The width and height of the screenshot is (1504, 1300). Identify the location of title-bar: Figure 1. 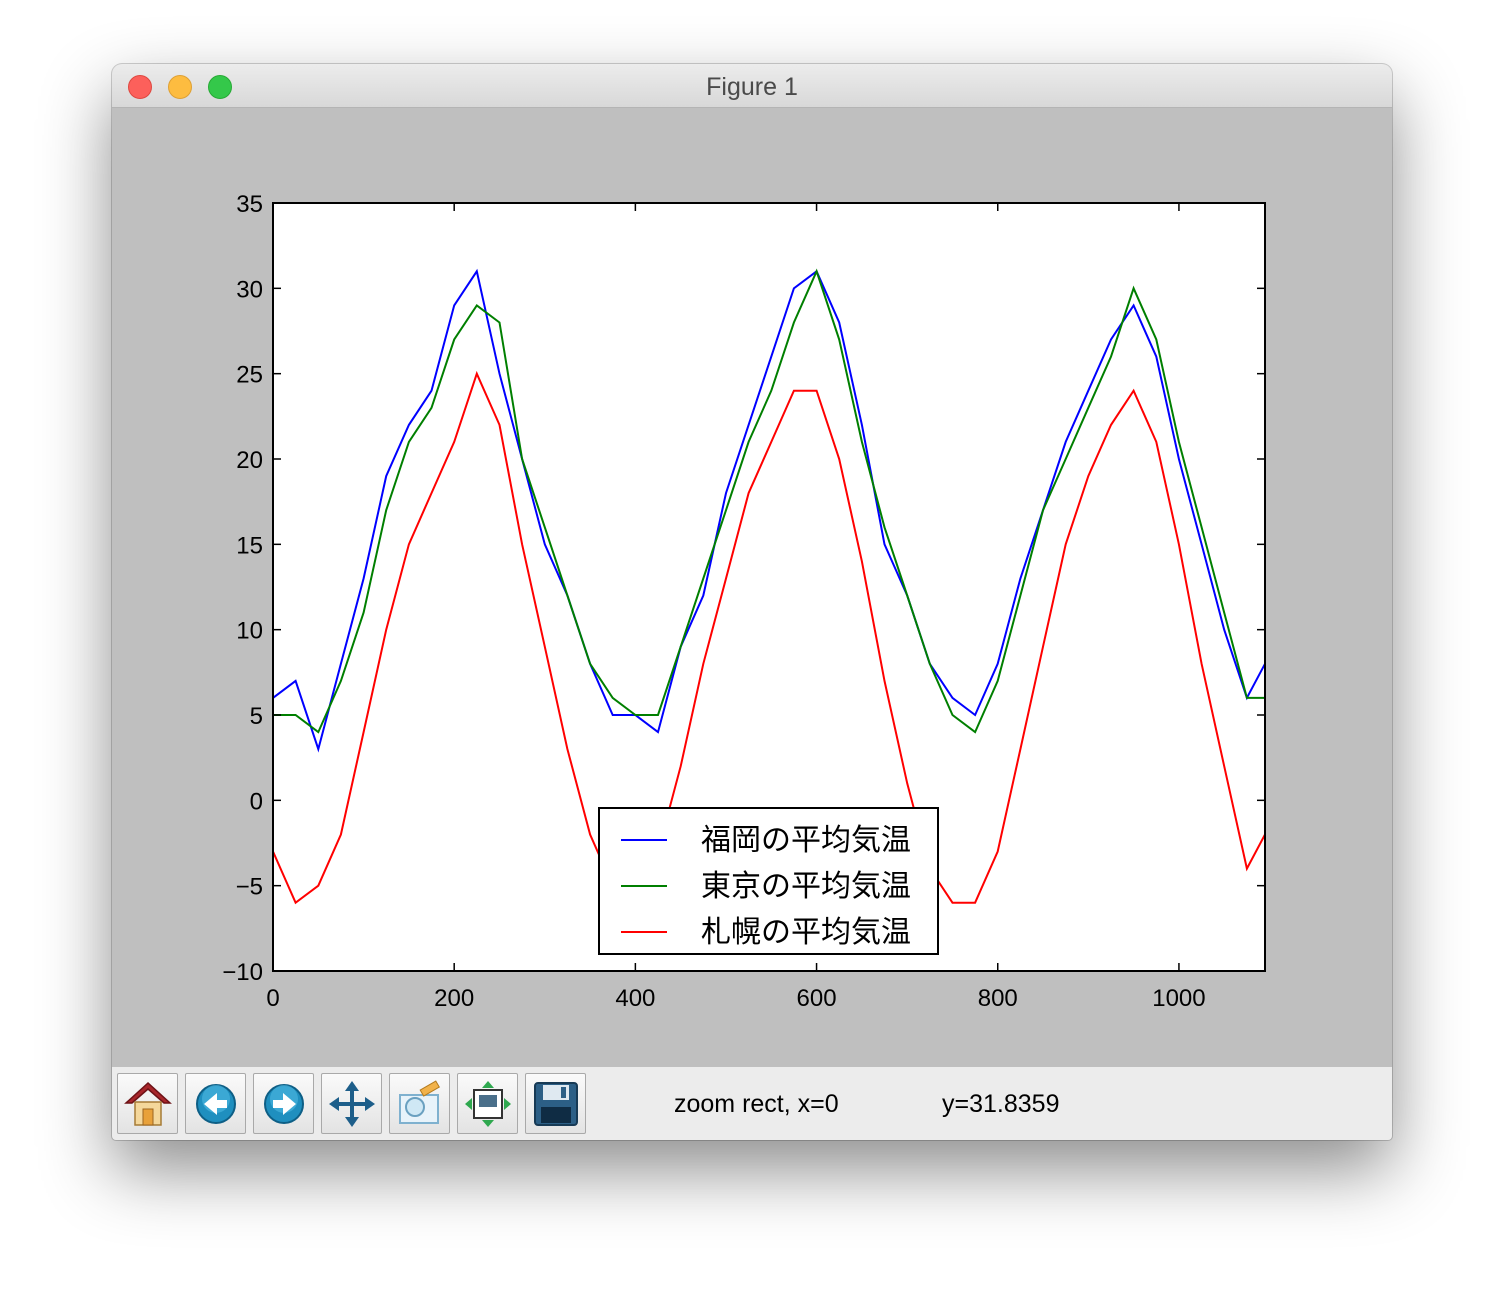
(752, 86).